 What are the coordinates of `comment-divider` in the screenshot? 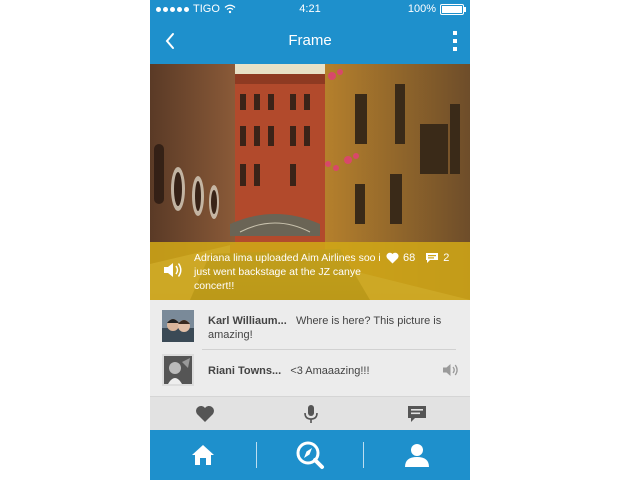 It's located at (329, 349).